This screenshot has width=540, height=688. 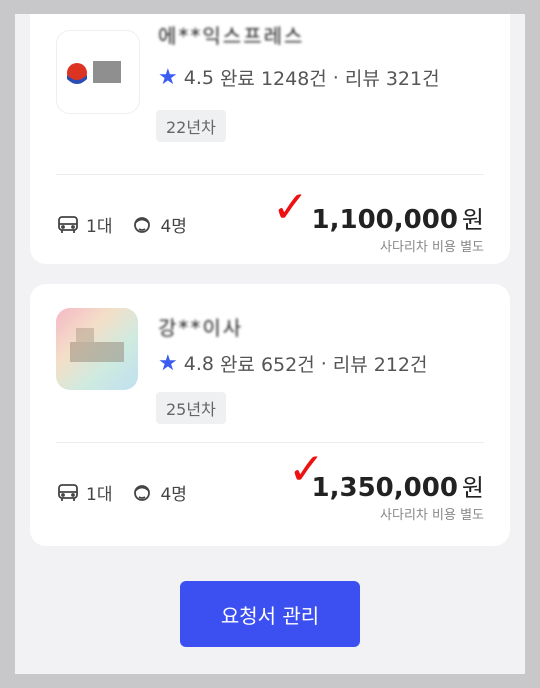 I want to click on years-badge: 25년차, so click(x=191, y=408).